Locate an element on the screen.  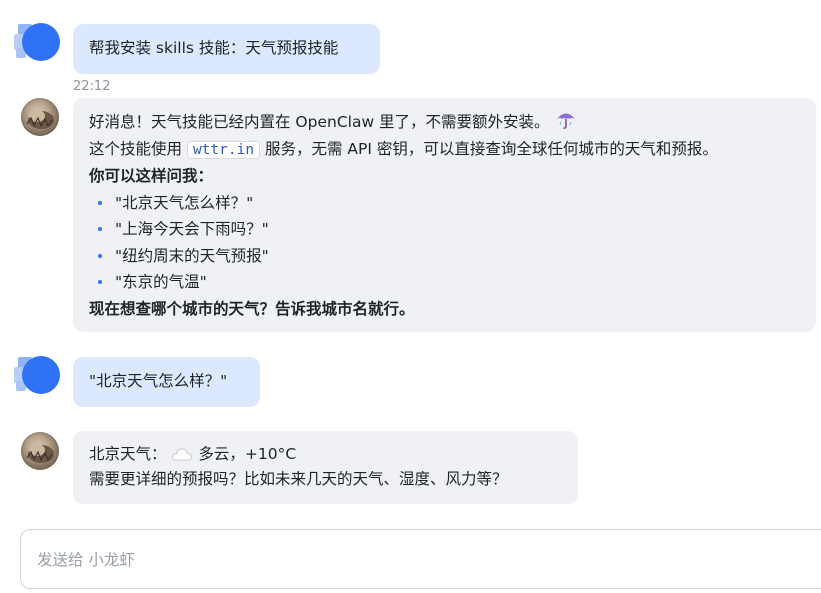
example-text: "上海今天会下雨吗？" is located at coordinates (192, 229).